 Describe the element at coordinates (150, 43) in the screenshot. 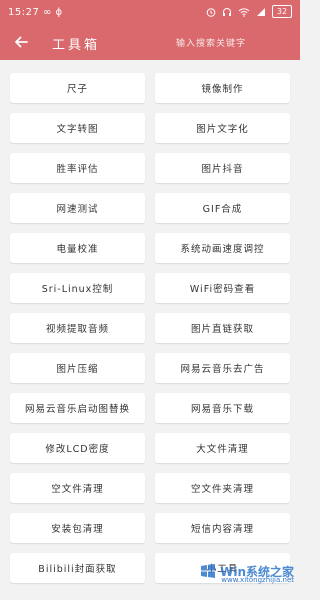

I see `app-toolbar: 工具箱 输入搜索关键字` at that location.